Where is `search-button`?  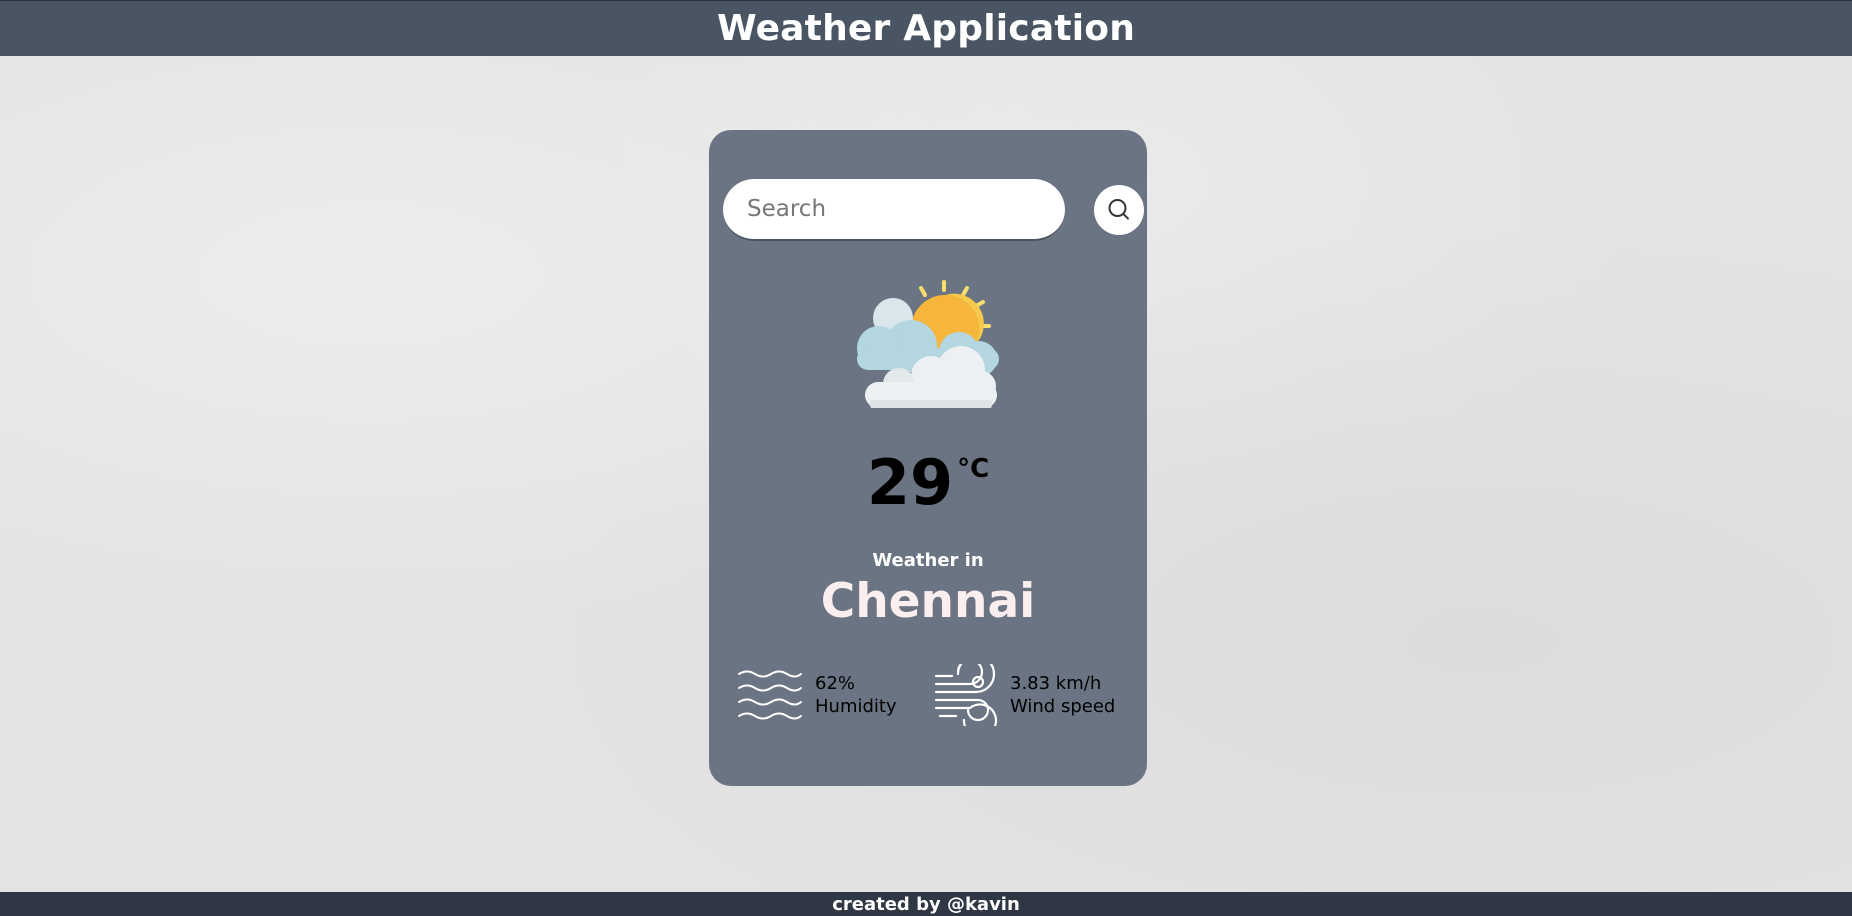
search-button is located at coordinates (1119, 210).